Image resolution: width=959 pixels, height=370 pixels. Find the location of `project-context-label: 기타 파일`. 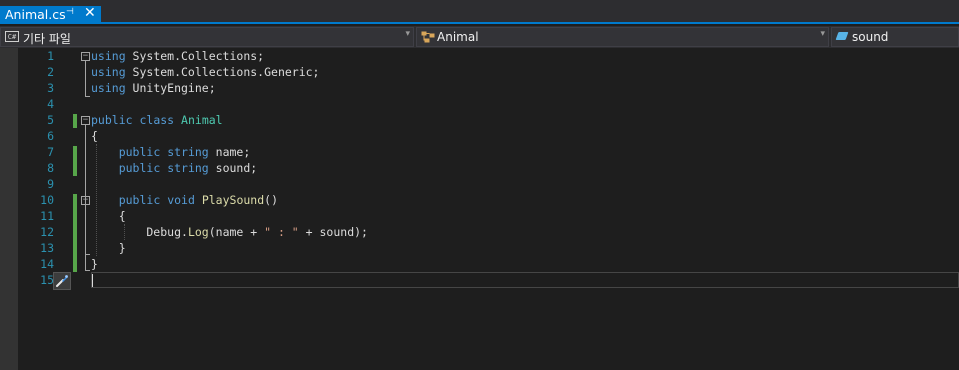

project-context-label: 기타 파일 is located at coordinates (47, 39).